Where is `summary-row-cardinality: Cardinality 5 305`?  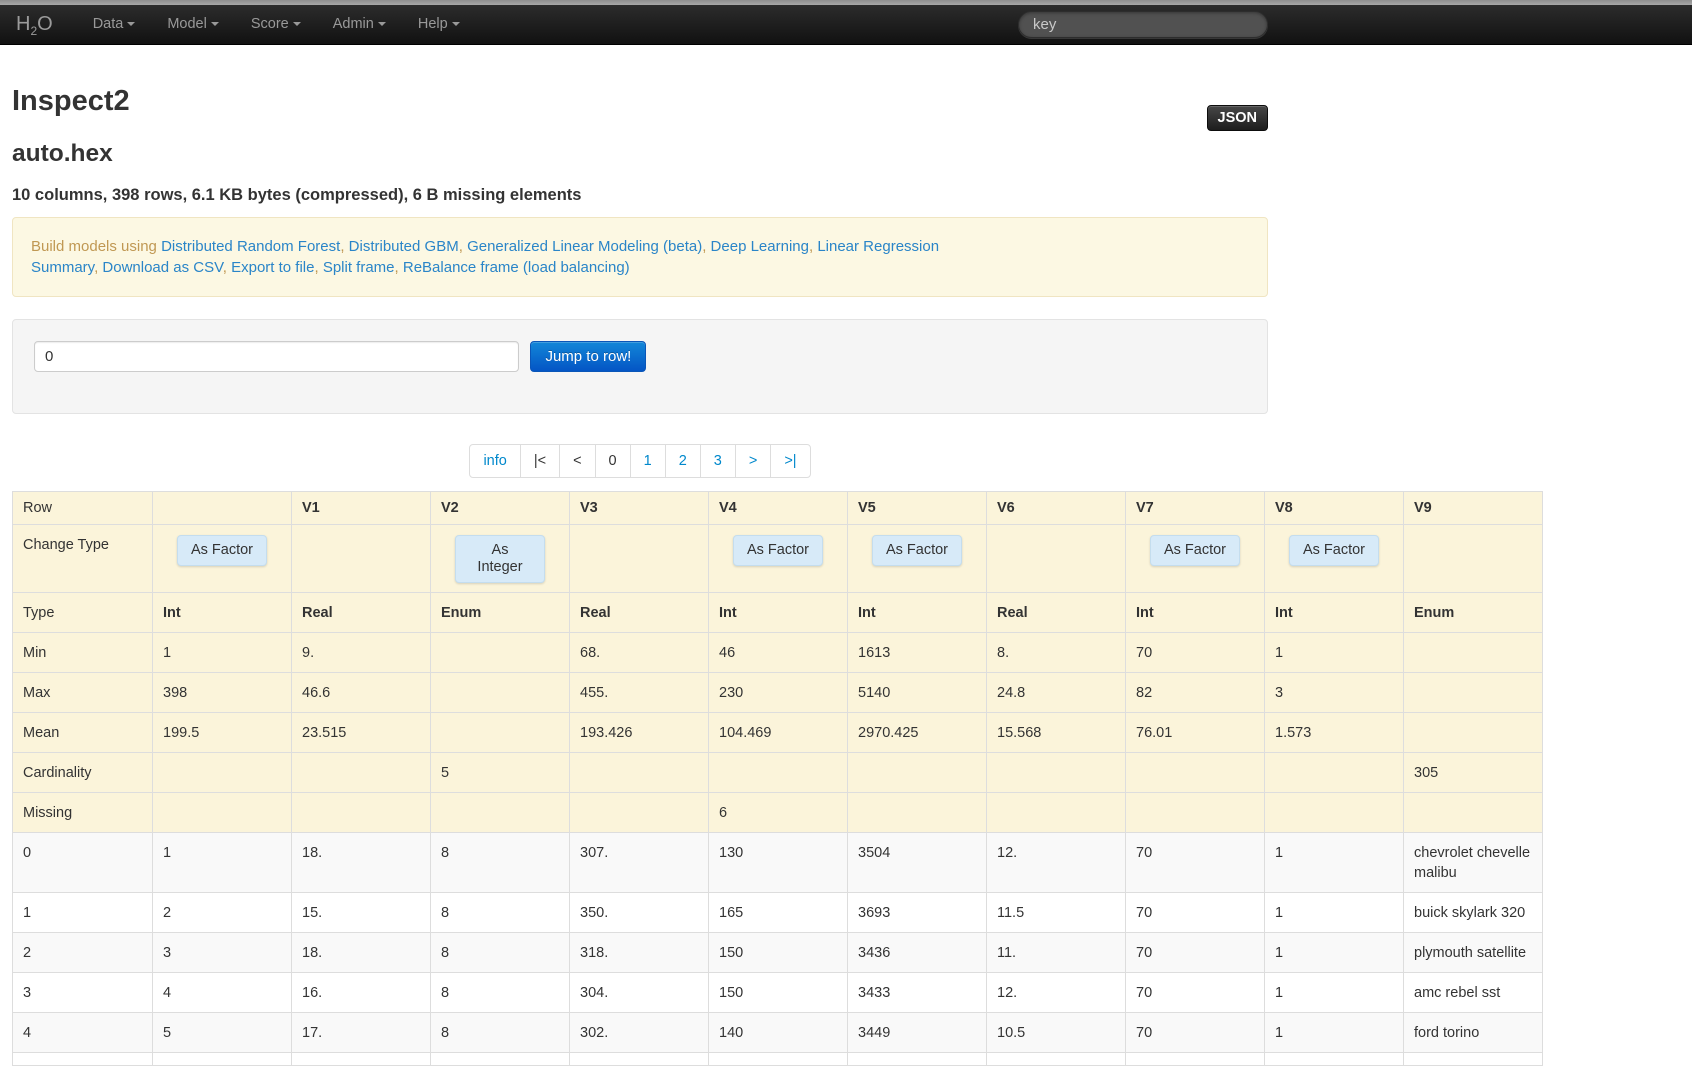
summary-row-cardinality: Cardinality 5 305 is located at coordinates (777, 772).